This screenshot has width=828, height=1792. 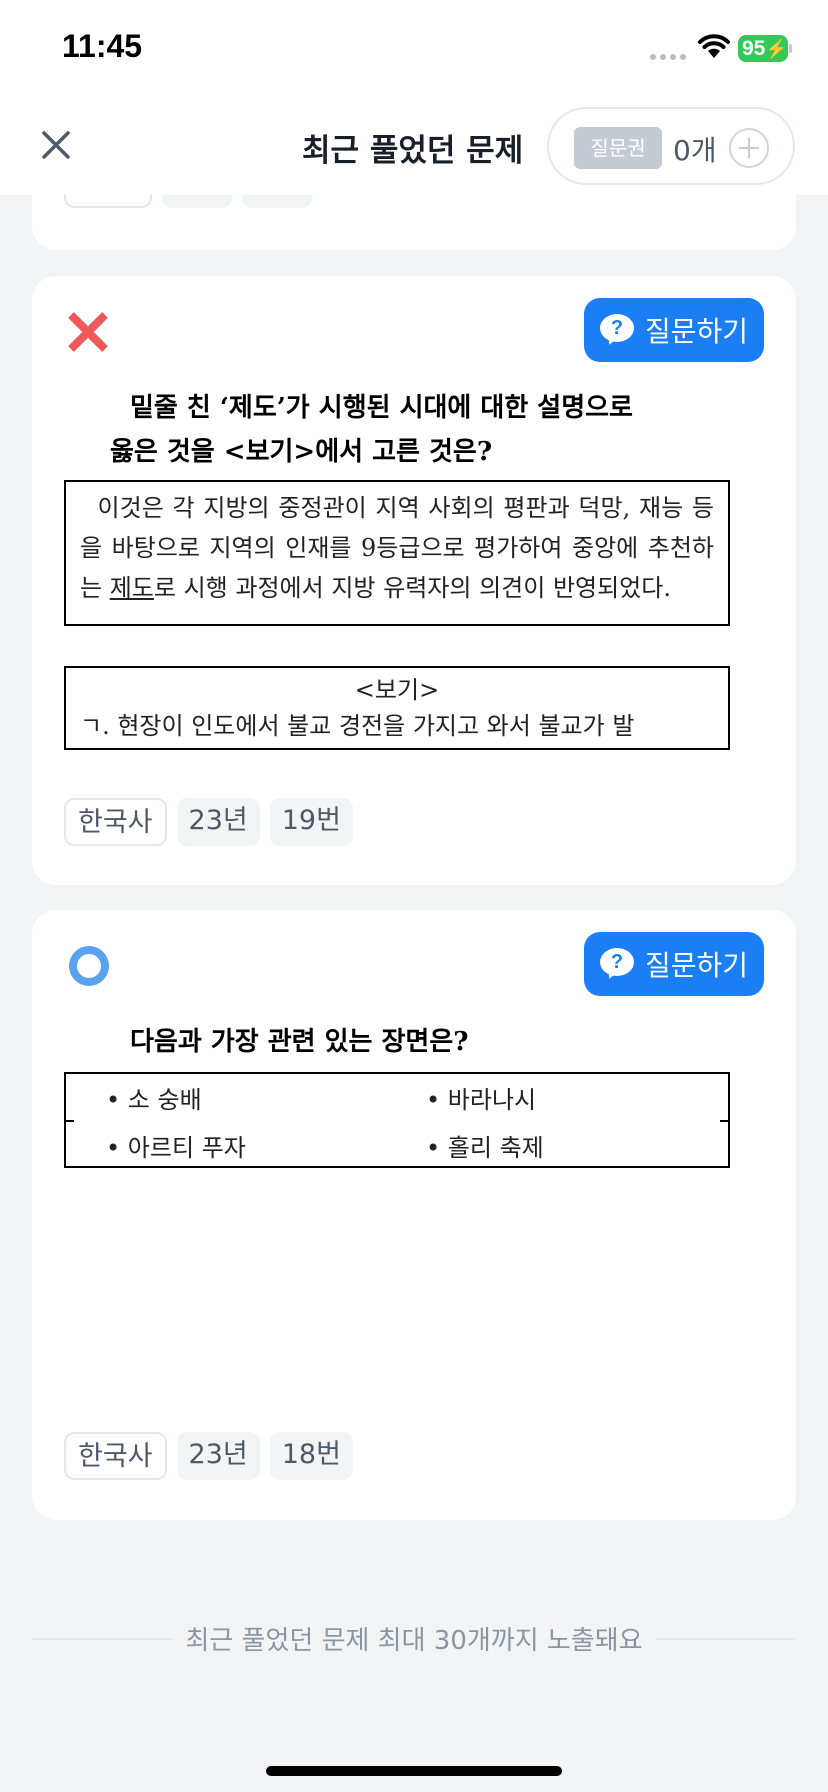 I want to click on top-navigation: 최근 풀었던 문제 질문권 0개, so click(x=414, y=145).